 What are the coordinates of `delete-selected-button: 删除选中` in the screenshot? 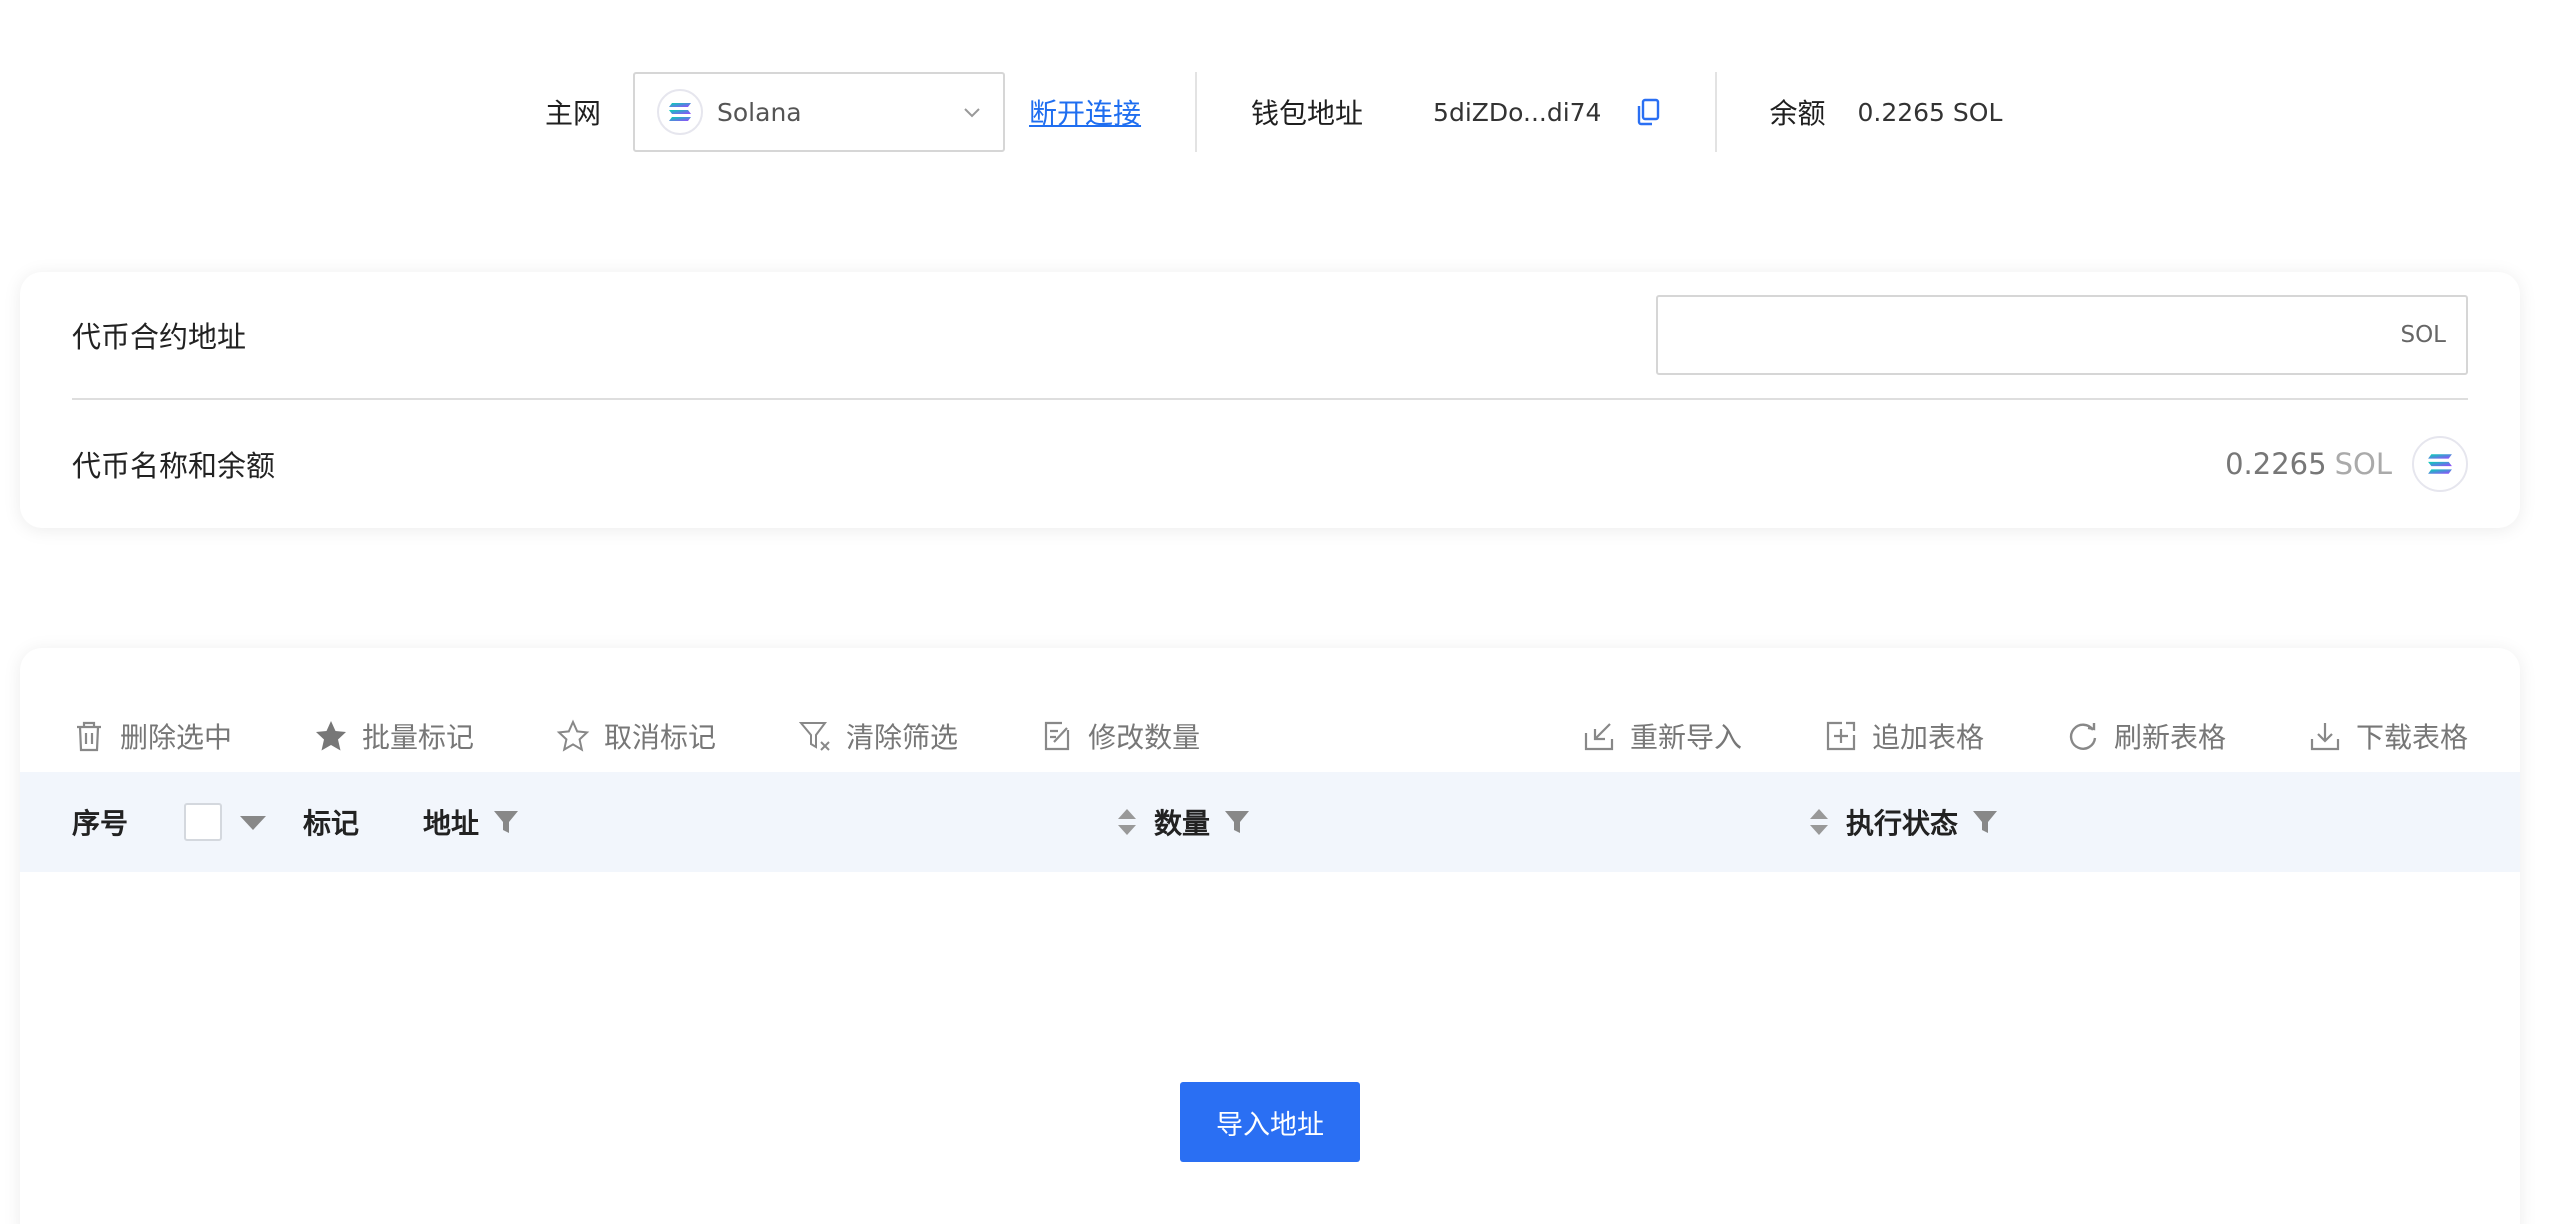 It's located at (152, 736).